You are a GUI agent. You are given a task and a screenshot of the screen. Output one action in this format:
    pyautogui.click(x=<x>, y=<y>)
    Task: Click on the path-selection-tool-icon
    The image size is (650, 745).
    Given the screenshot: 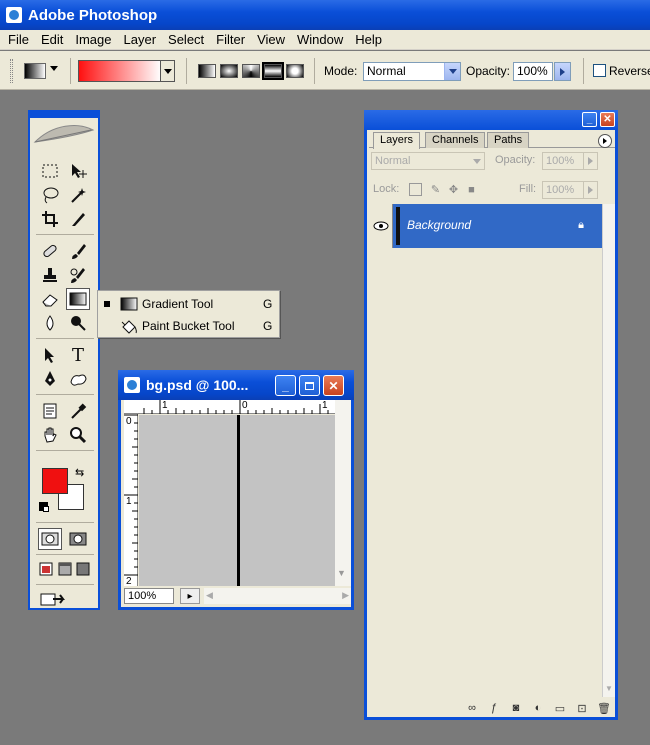 What is the action you would take?
    pyautogui.click(x=50, y=355)
    